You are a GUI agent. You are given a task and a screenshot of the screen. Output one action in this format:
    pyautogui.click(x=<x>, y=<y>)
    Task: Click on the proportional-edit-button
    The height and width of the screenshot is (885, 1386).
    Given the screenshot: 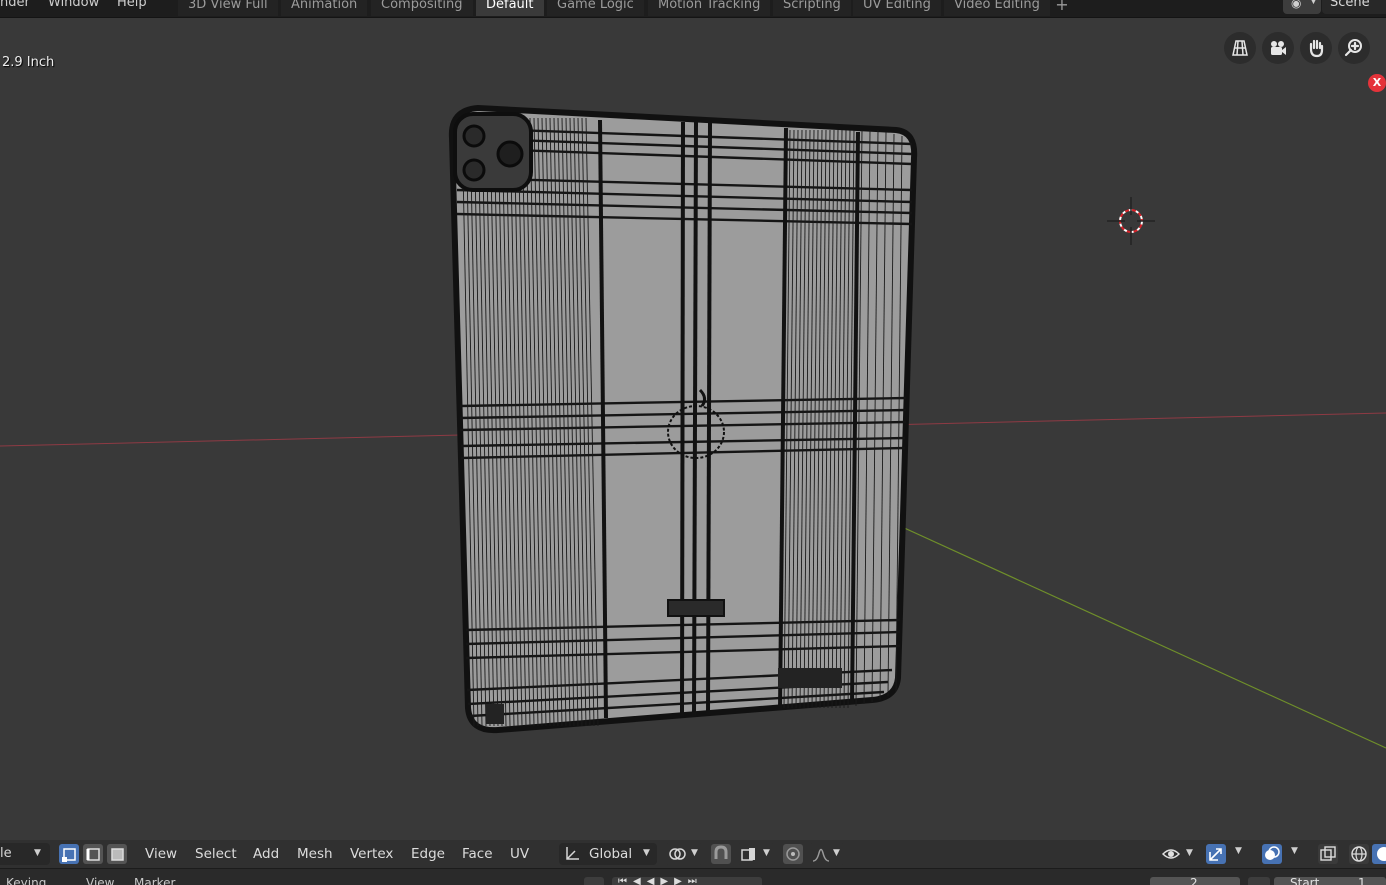 What is the action you would take?
    pyautogui.click(x=793, y=854)
    